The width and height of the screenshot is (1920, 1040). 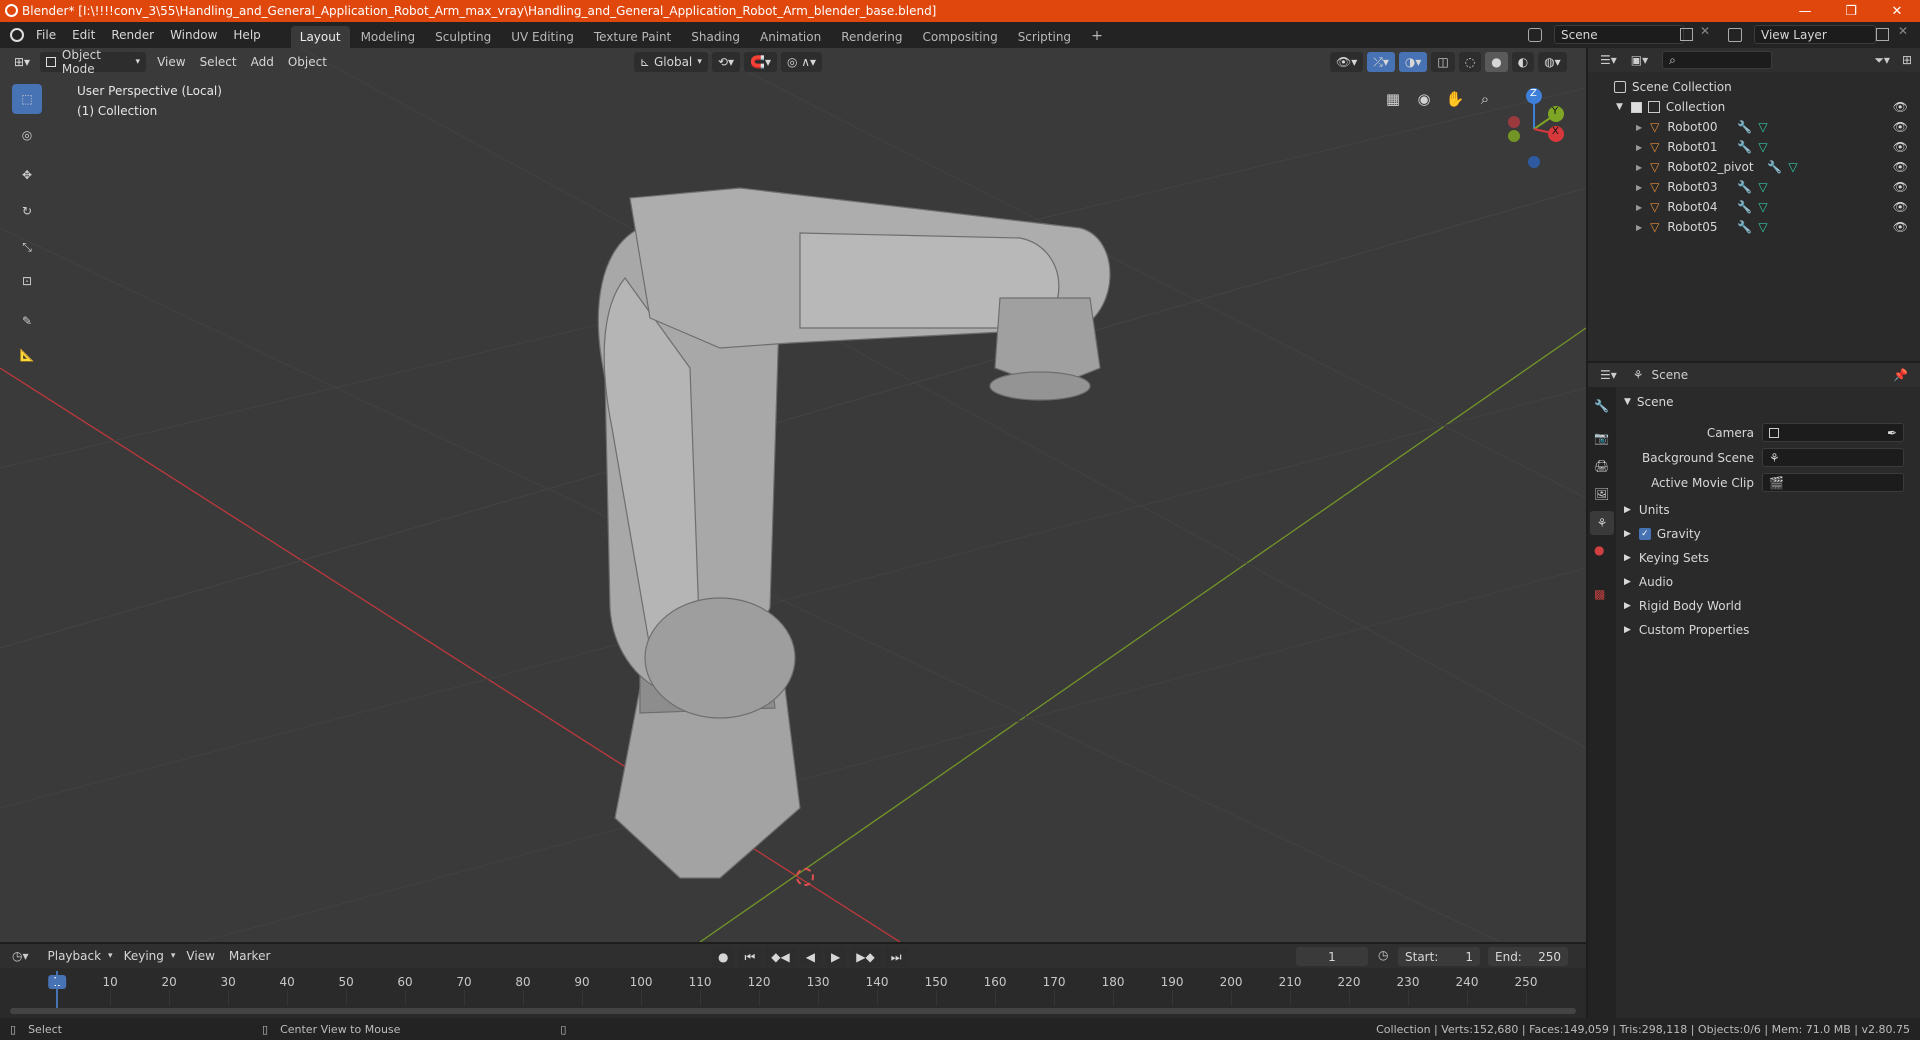 What do you see at coordinates (1541, 129) in the screenshot?
I see `navigation-gizmo: Z Y X` at bounding box center [1541, 129].